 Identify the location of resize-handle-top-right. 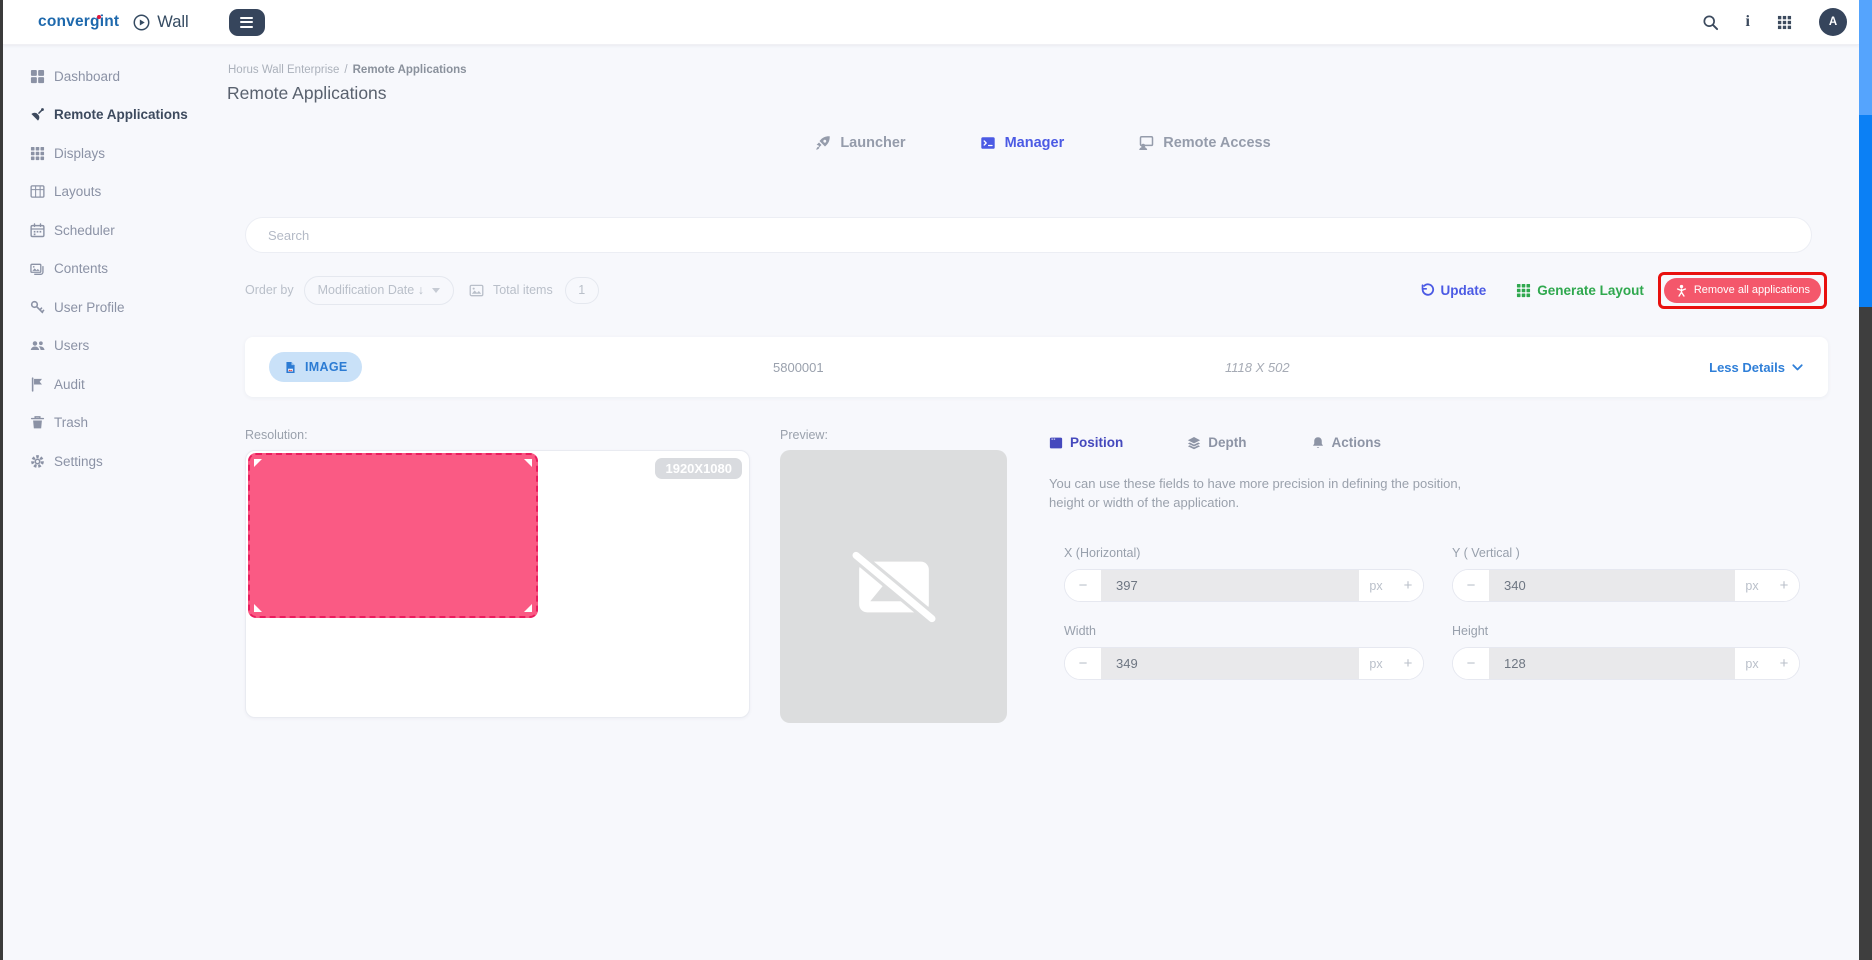
(528, 463).